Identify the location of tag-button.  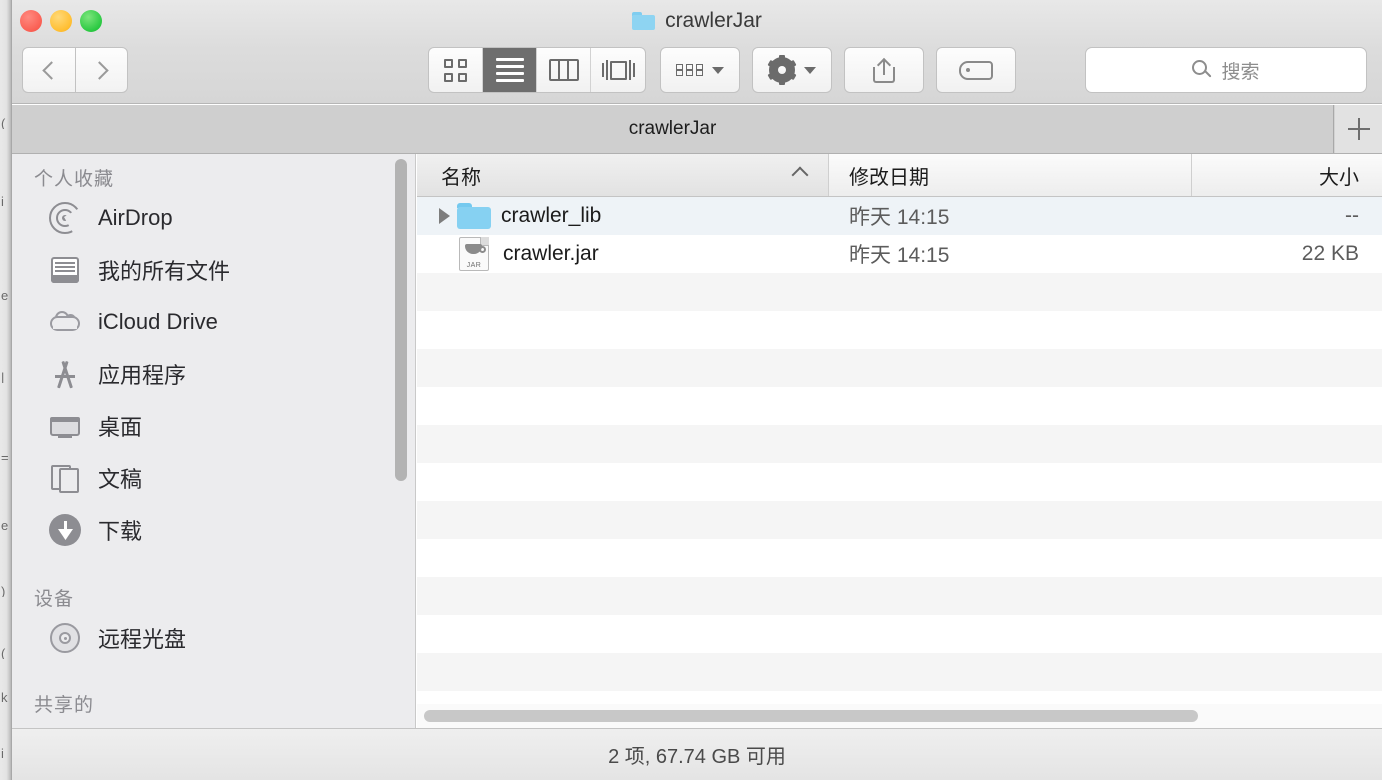
(976, 70).